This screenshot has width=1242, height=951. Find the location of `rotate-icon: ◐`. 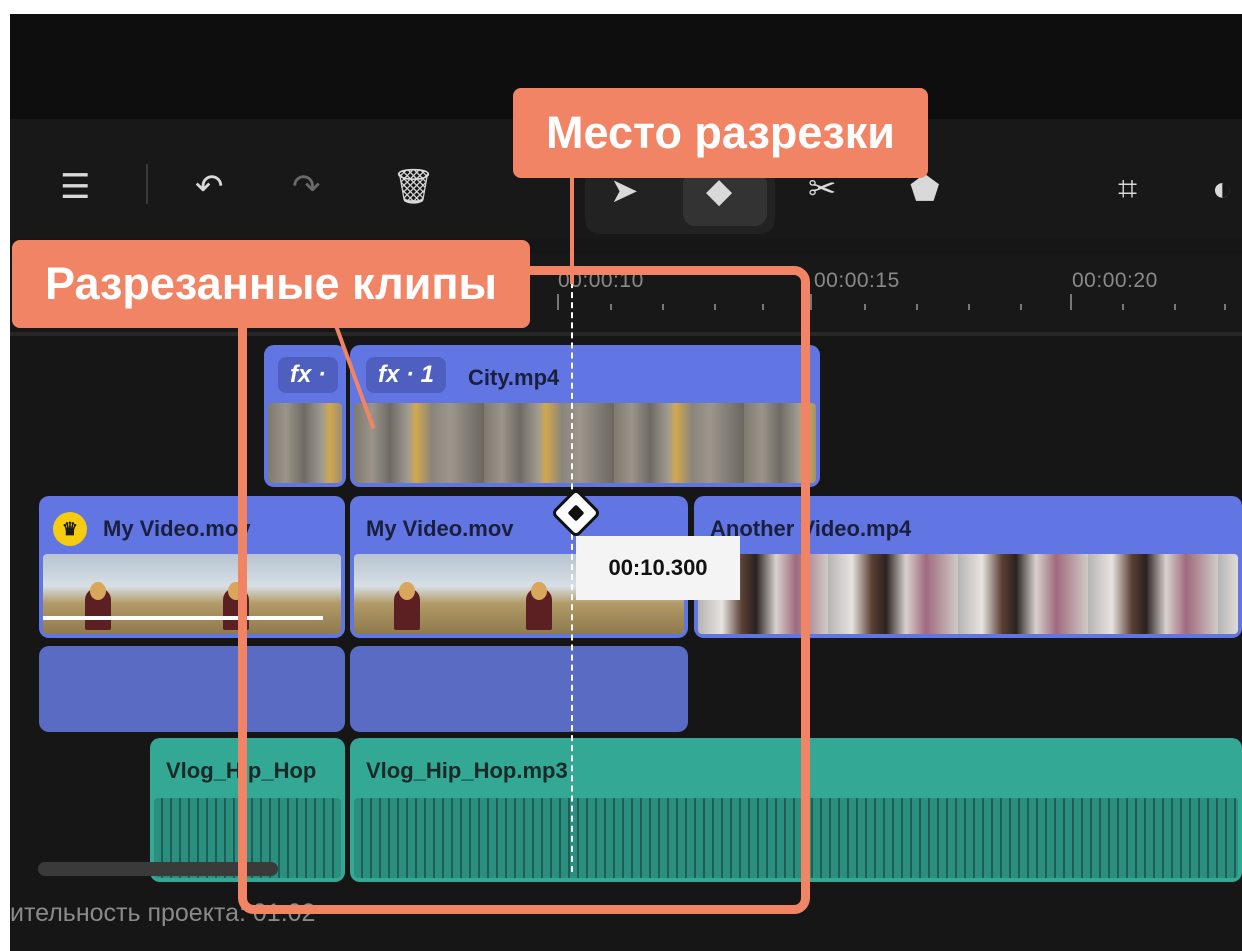

rotate-icon: ◐ is located at coordinates (1222, 189).